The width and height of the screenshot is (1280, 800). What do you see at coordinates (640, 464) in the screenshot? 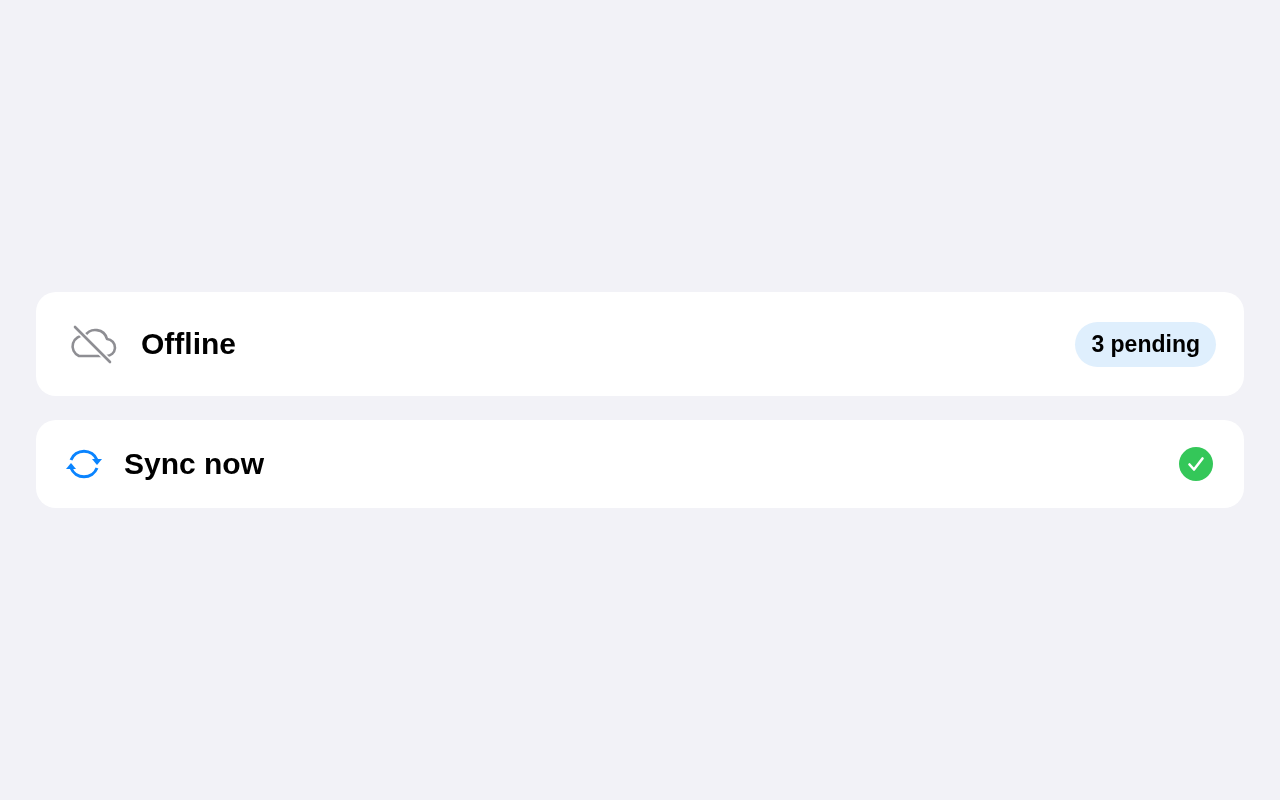
I see `sync-button: Sync now` at bounding box center [640, 464].